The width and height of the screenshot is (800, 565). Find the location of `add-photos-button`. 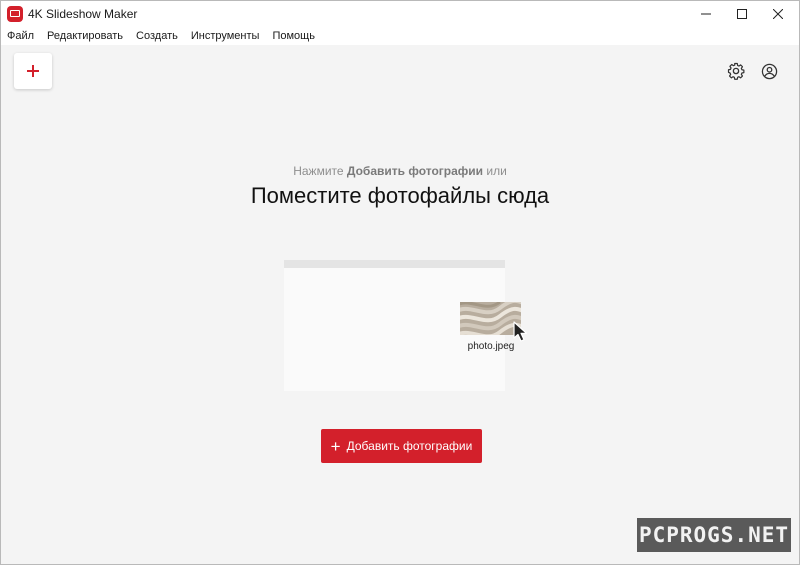

add-photos-button is located at coordinates (33, 71).